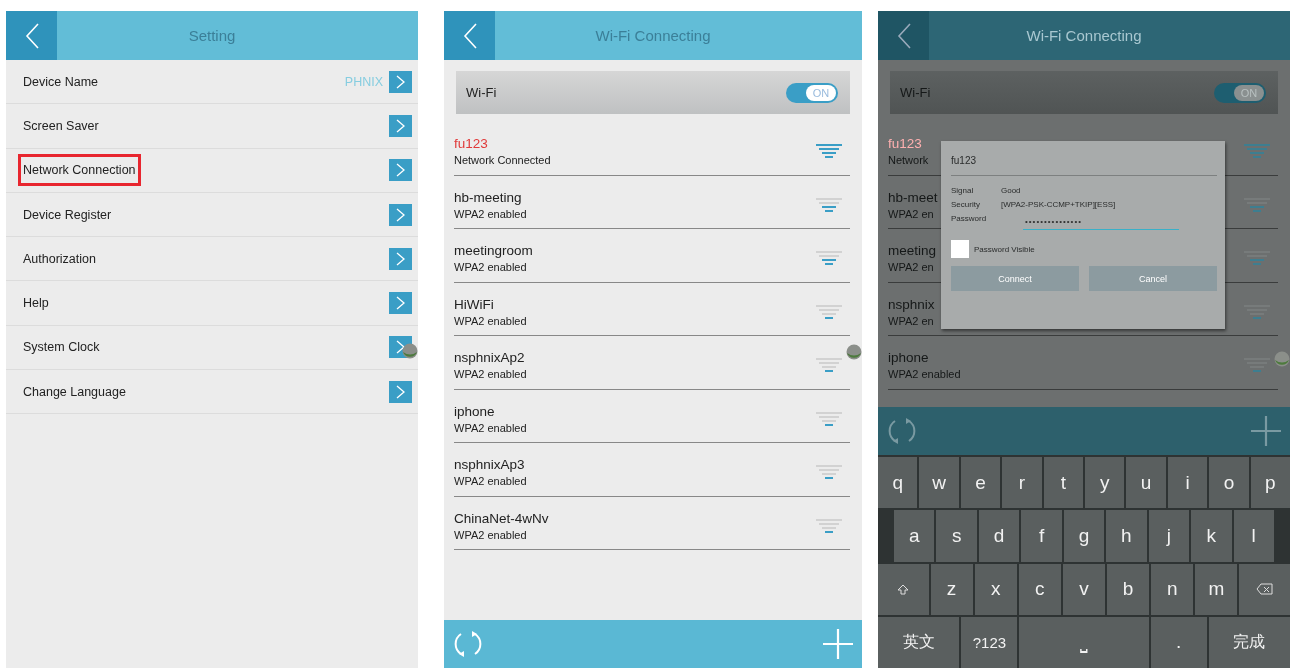  Describe the element at coordinates (1004, 249) in the screenshot. I see `checkbox-label: Password Visible` at that location.